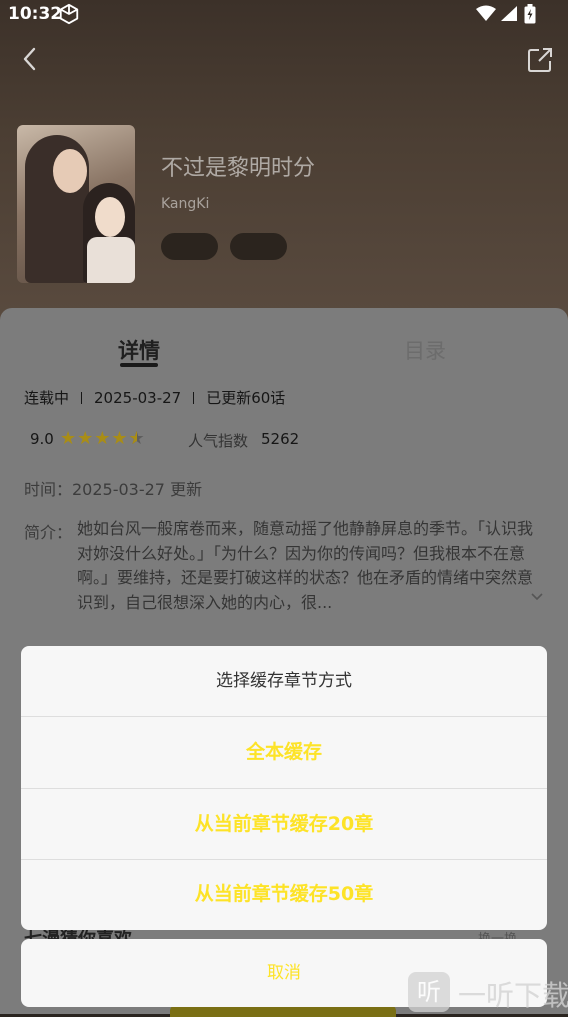 This screenshot has width=568, height=1017. What do you see at coordinates (42, 439) in the screenshot?
I see `rating-score: 9.0` at bounding box center [42, 439].